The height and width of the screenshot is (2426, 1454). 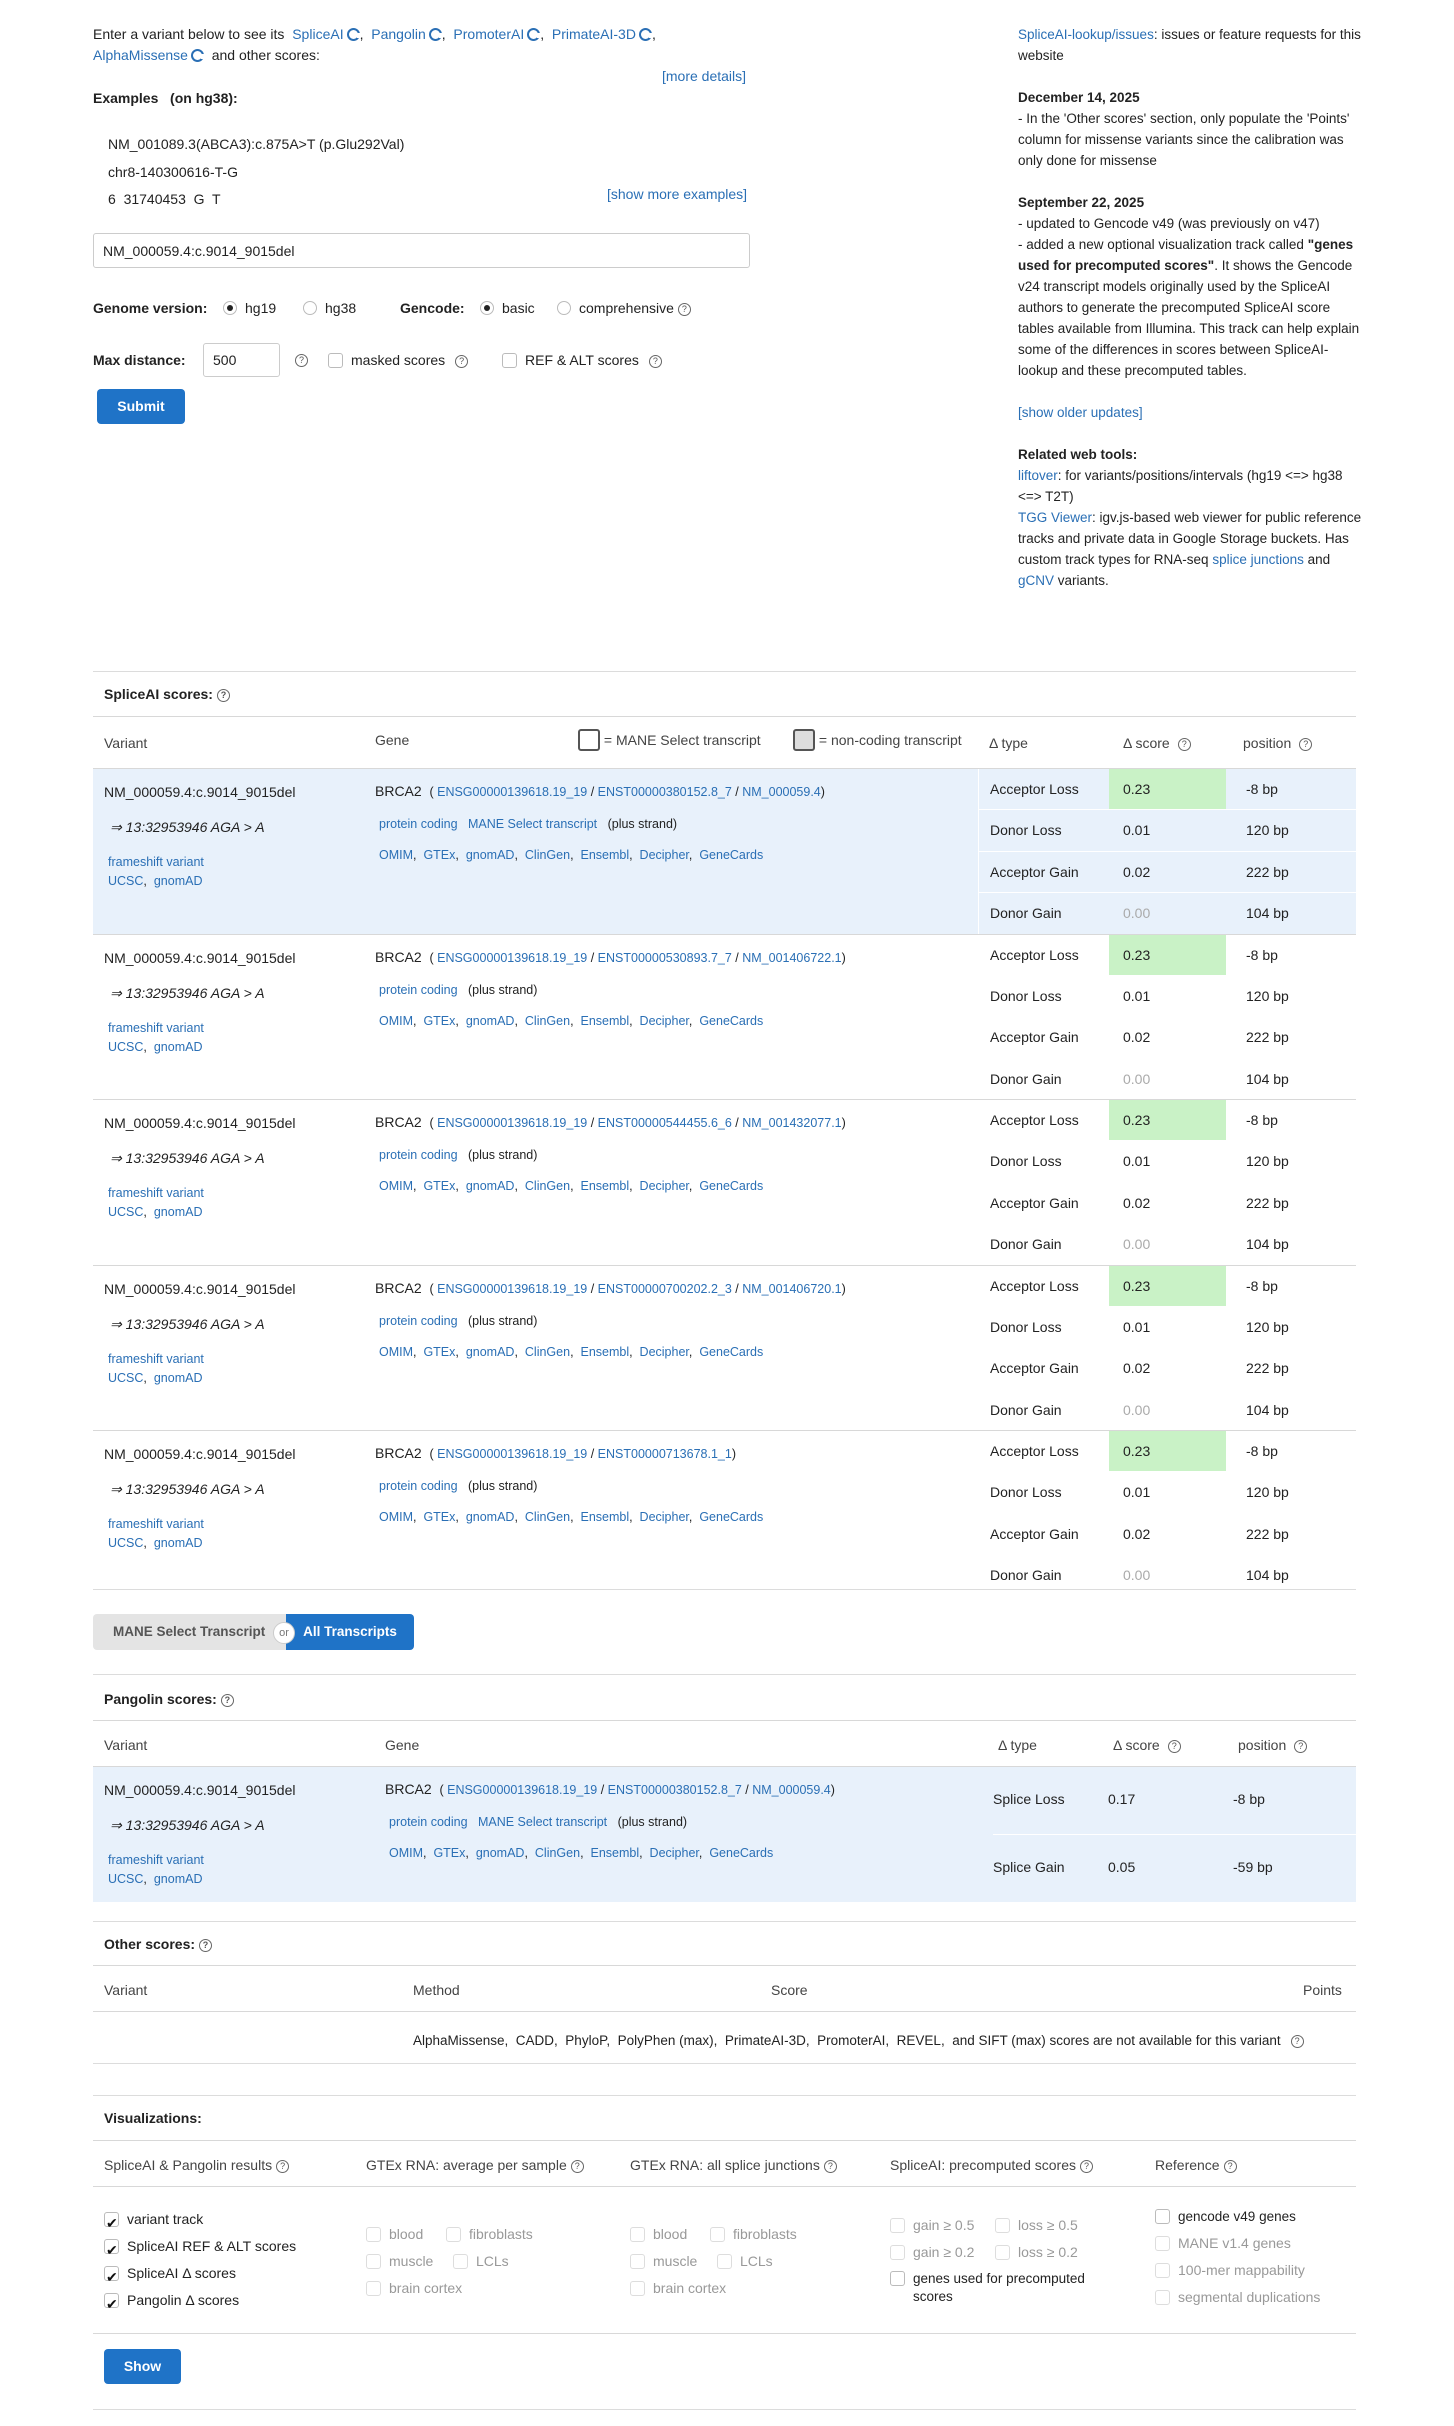 What do you see at coordinates (594, 34) in the screenshot?
I see `primateai-link: PrimateAI-3D` at bounding box center [594, 34].